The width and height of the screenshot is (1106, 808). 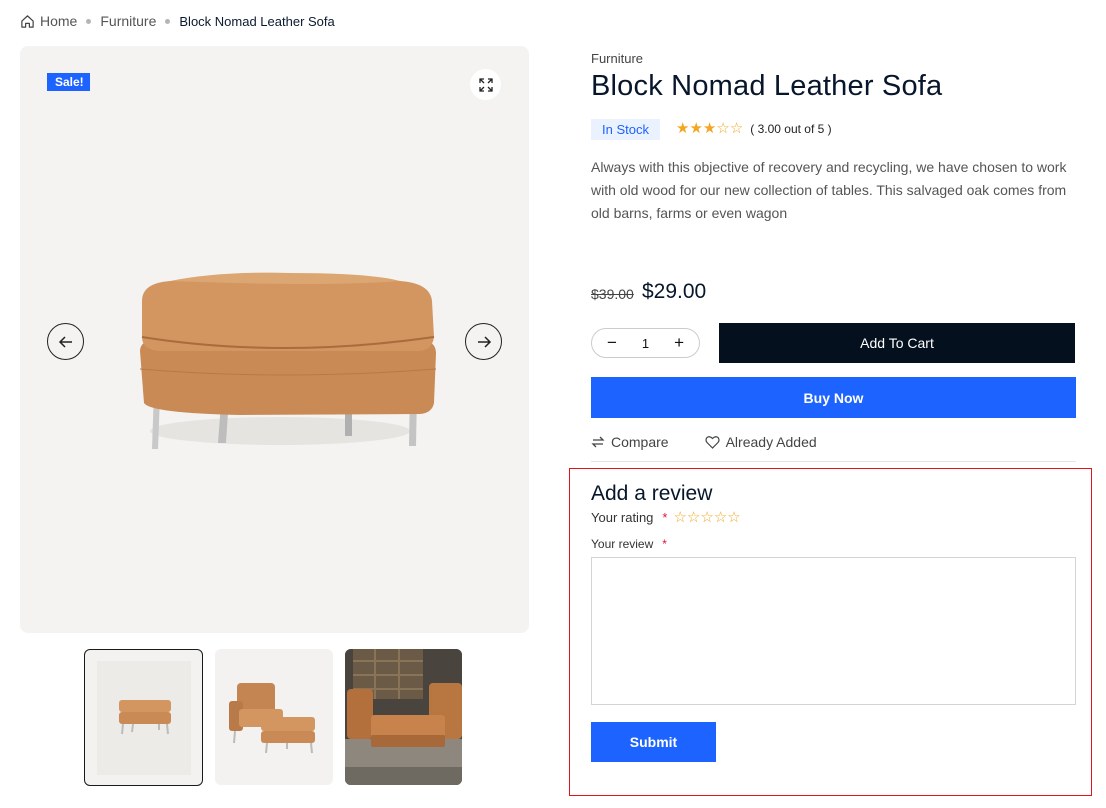 What do you see at coordinates (767, 86) in the screenshot?
I see `product-title: Block Nomad Leather Sofa` at bounding box center [767, 86].